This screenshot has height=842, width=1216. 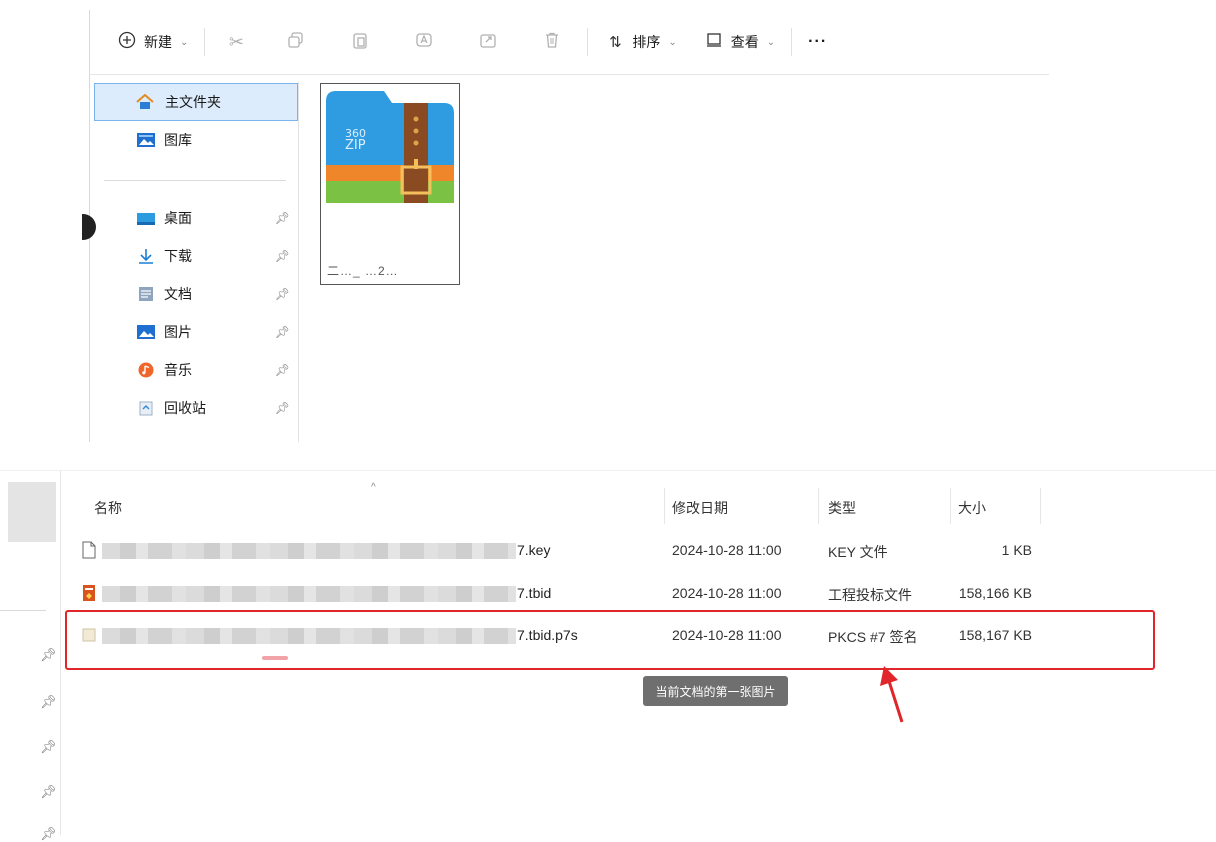 What do you see at coordinates (146, 256) in the screenshot?
I see `download-arrow-icon` at bounding box center [146, 256].